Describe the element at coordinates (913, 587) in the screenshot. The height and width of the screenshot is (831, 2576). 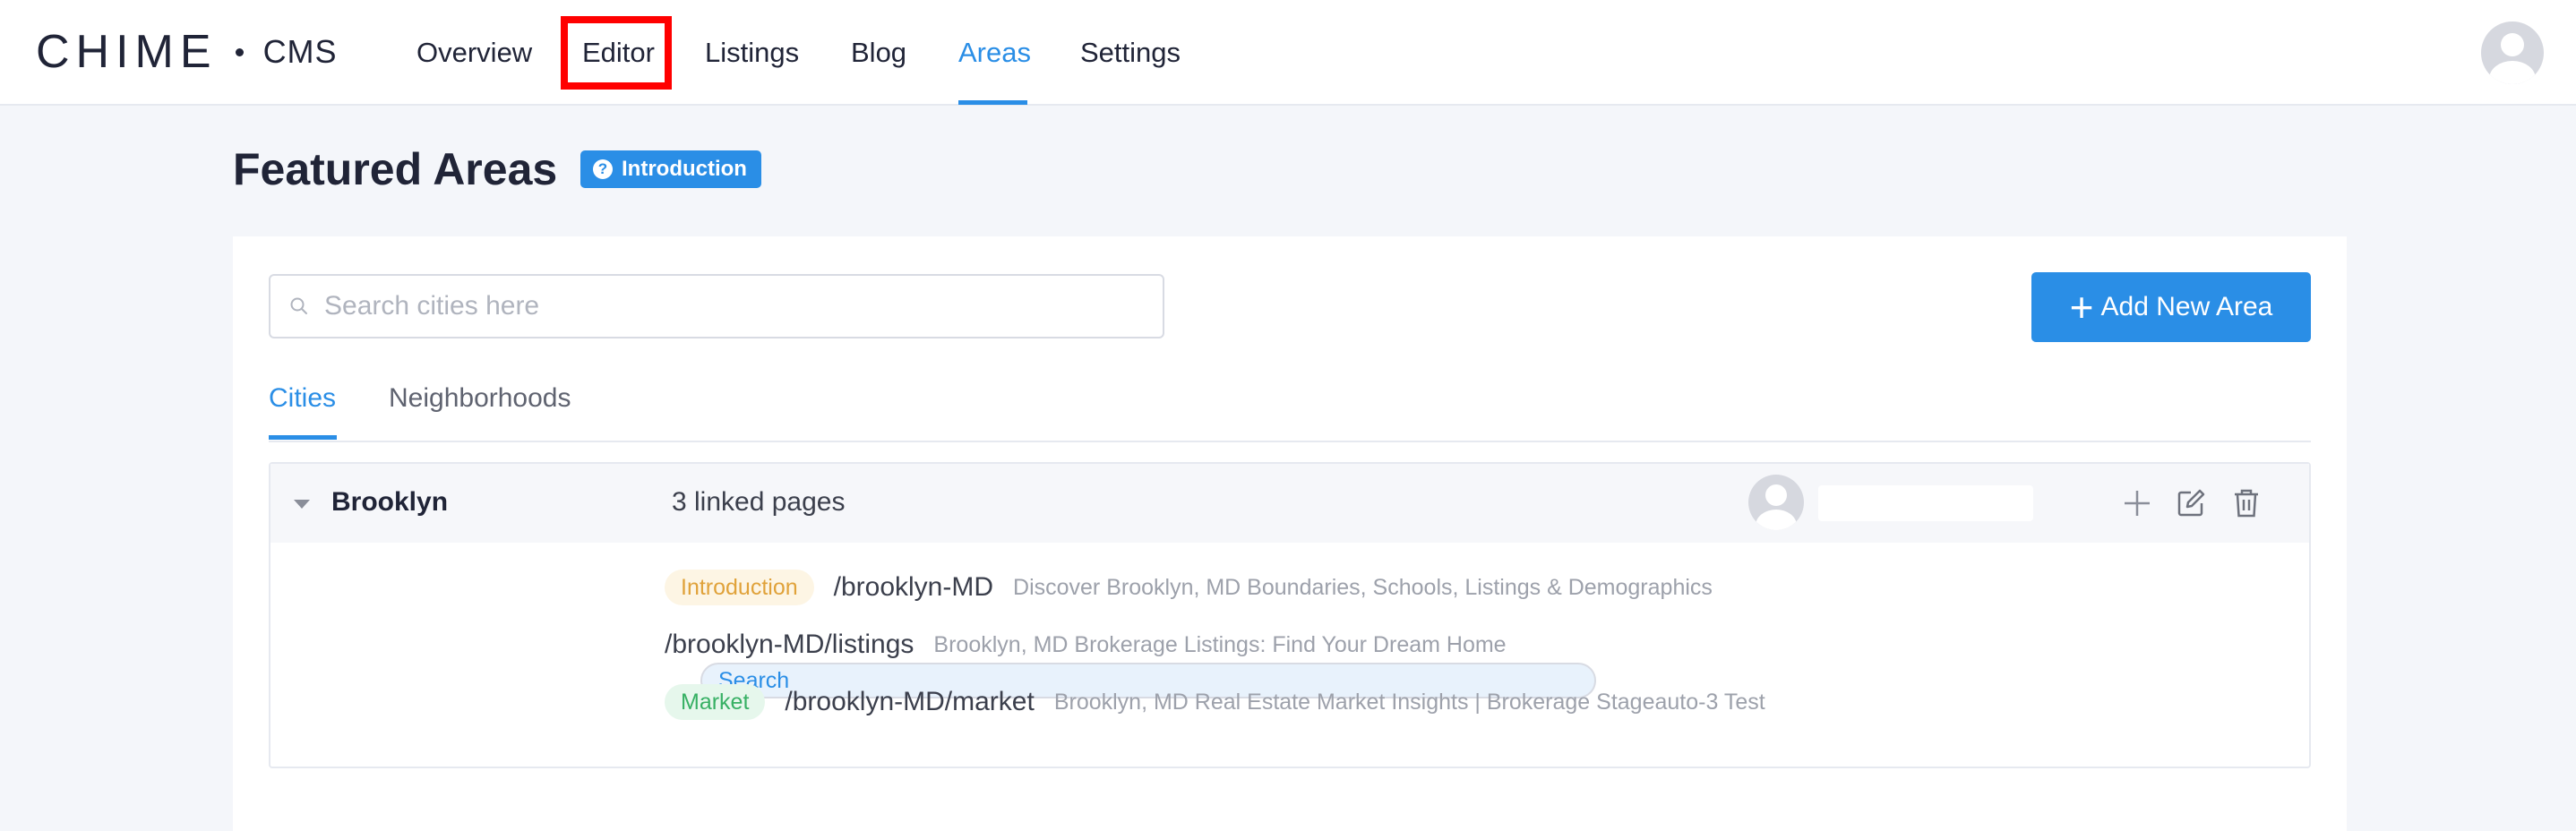
I see `page-slug: /brooklyn-MD` at that location.